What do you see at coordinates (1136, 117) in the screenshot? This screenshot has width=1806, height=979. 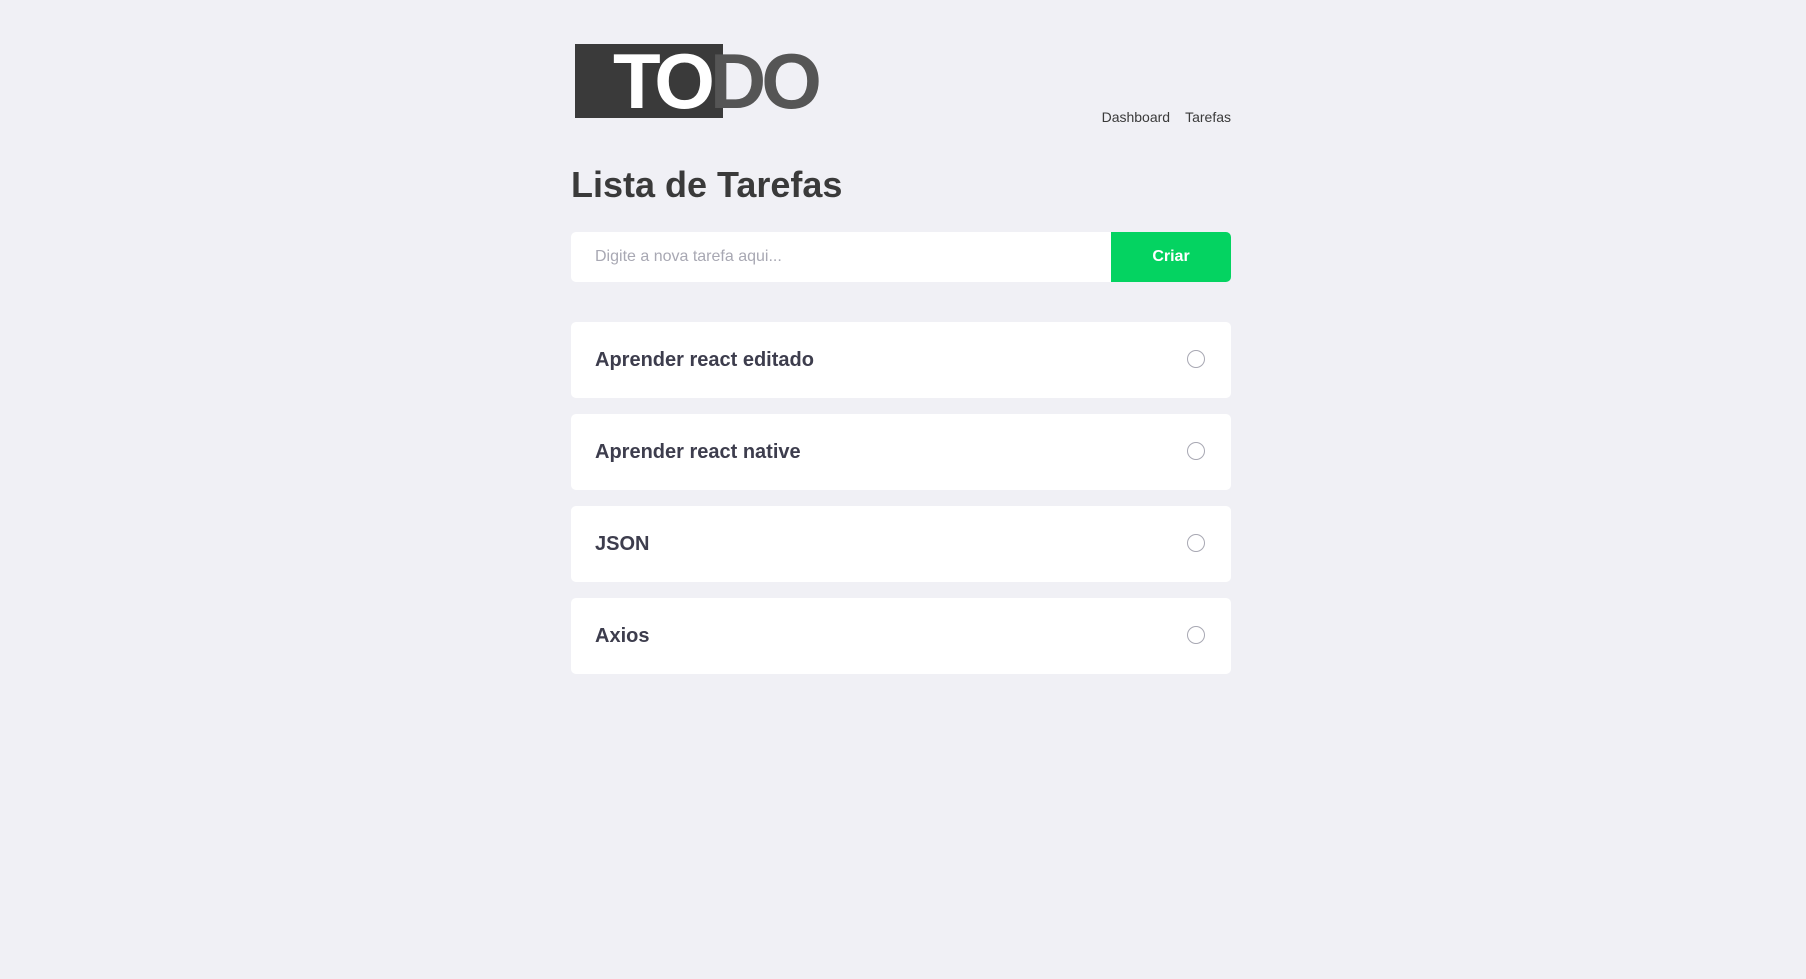 I see `nav-link-dashboard: Dashboard` at bounding box center [1136, 117].